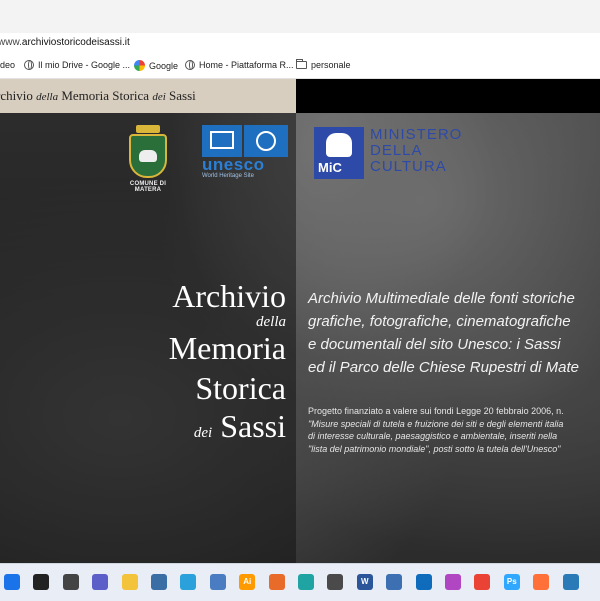 This screenshot has height=601, width=600. What do you see at coordinates (240, 388) in the screenshot?
I see `title-line: Storica` at bounding box center [240, 388].